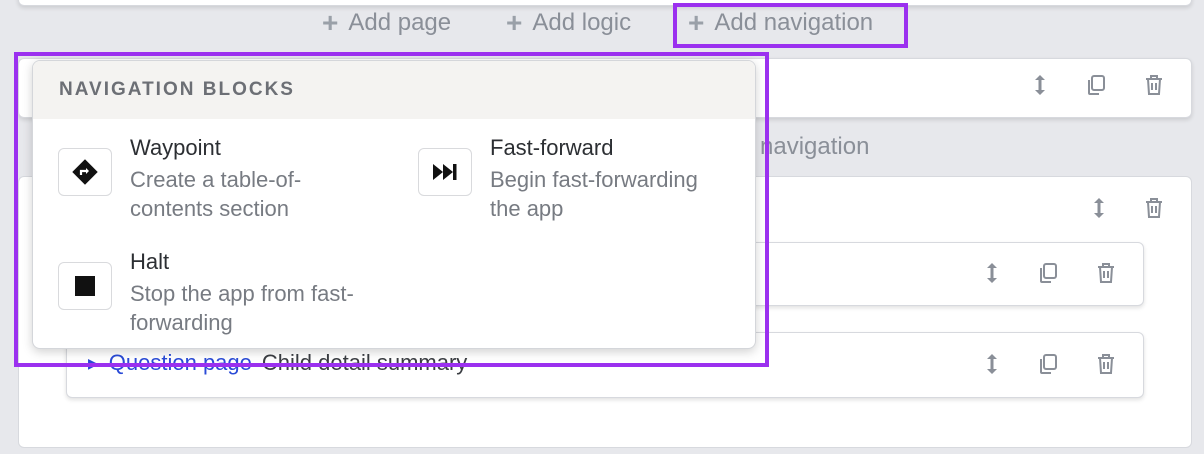 The height and width of the screenshot is (454, 1204). What do you see at coordinates (400, 22) in the screenshot?
I see `add-page-label: Add page` at bounding box center [400, 22].